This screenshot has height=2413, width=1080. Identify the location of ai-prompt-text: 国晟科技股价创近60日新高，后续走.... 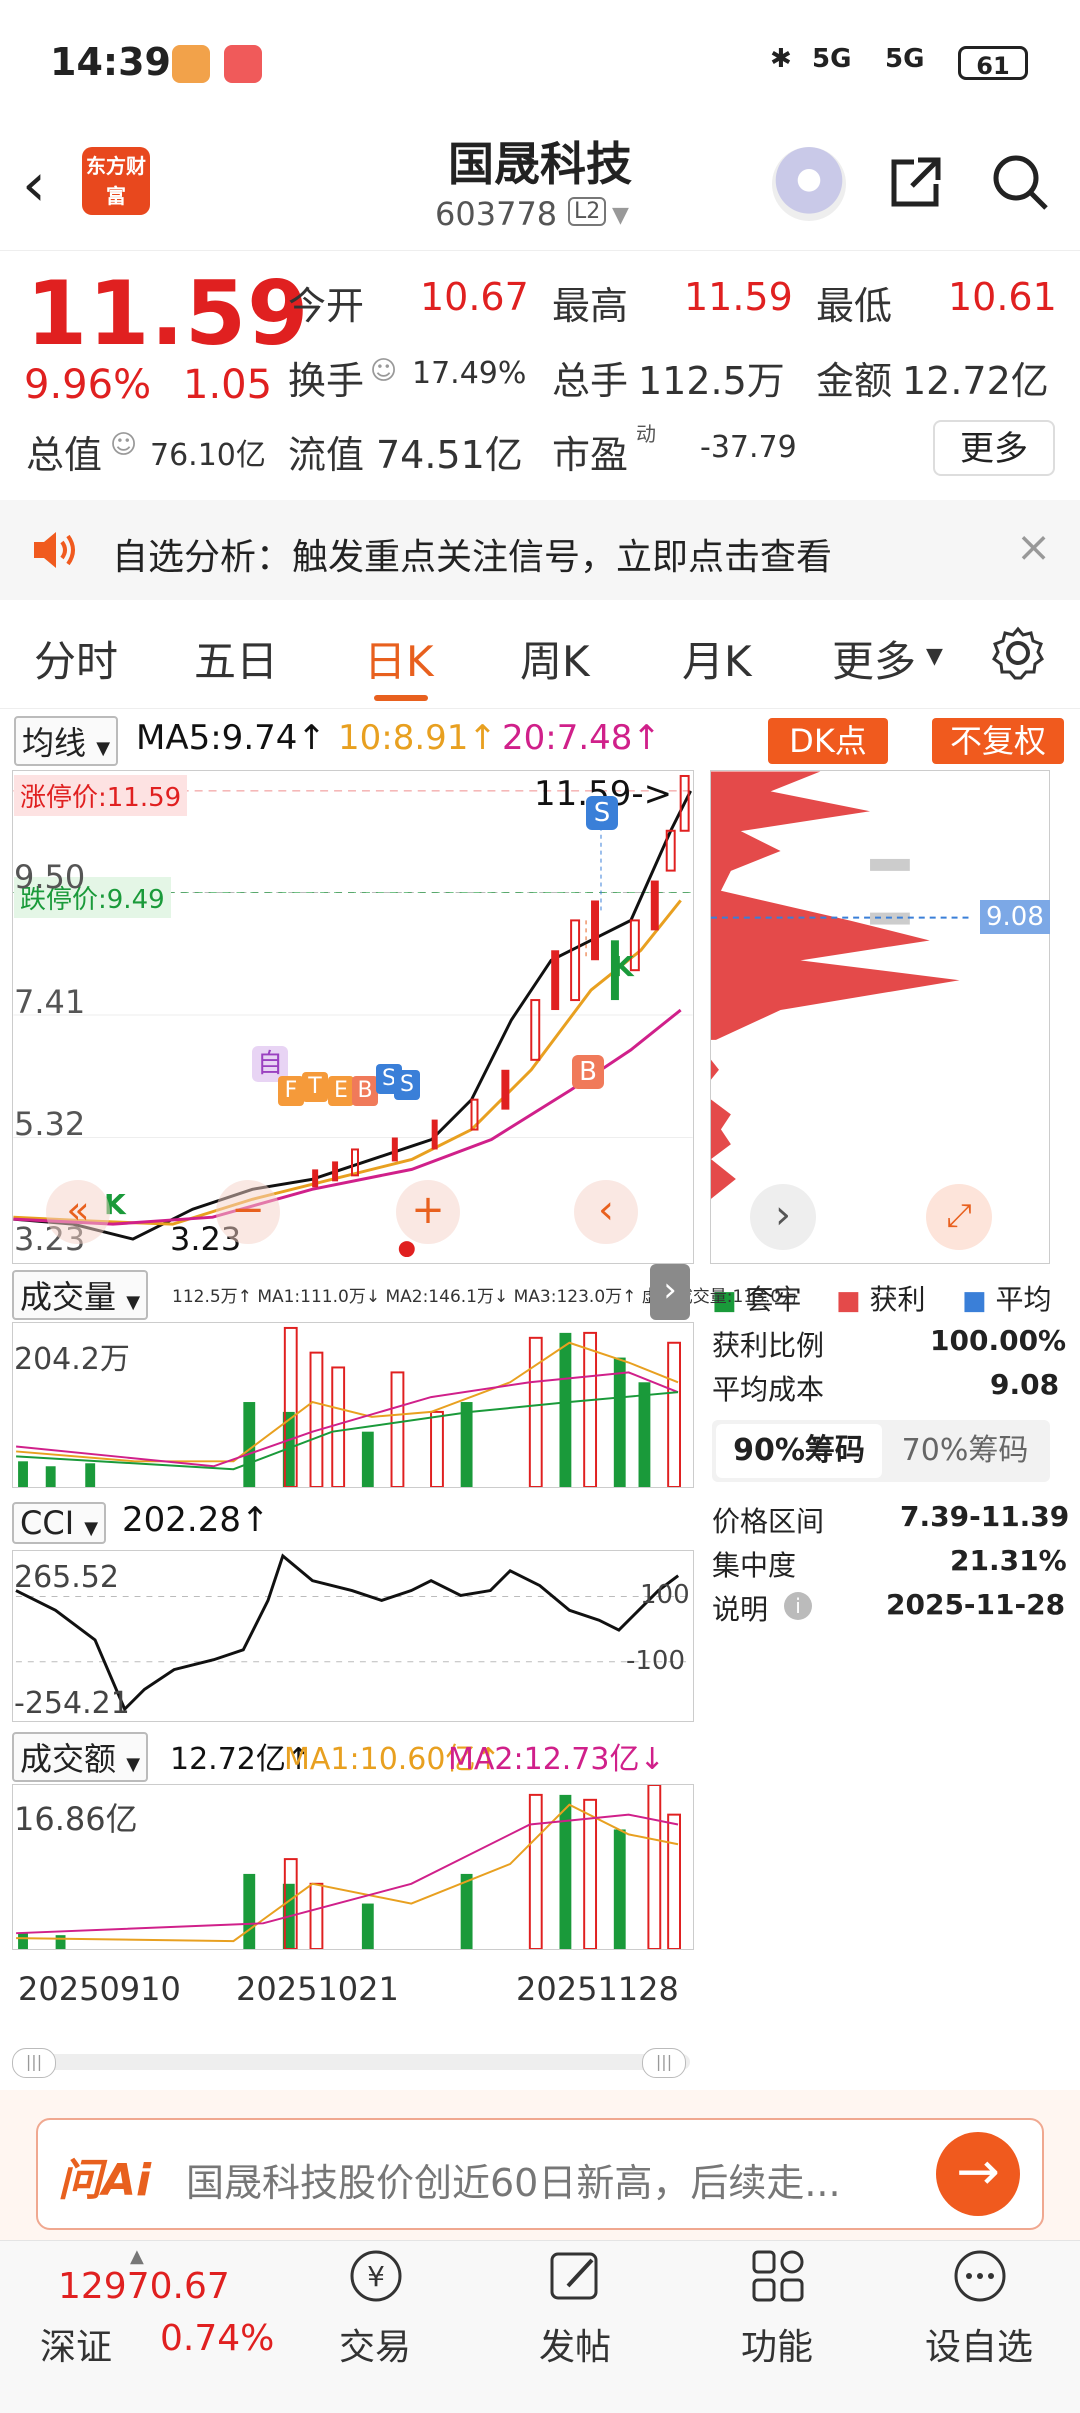
(513, 2179).